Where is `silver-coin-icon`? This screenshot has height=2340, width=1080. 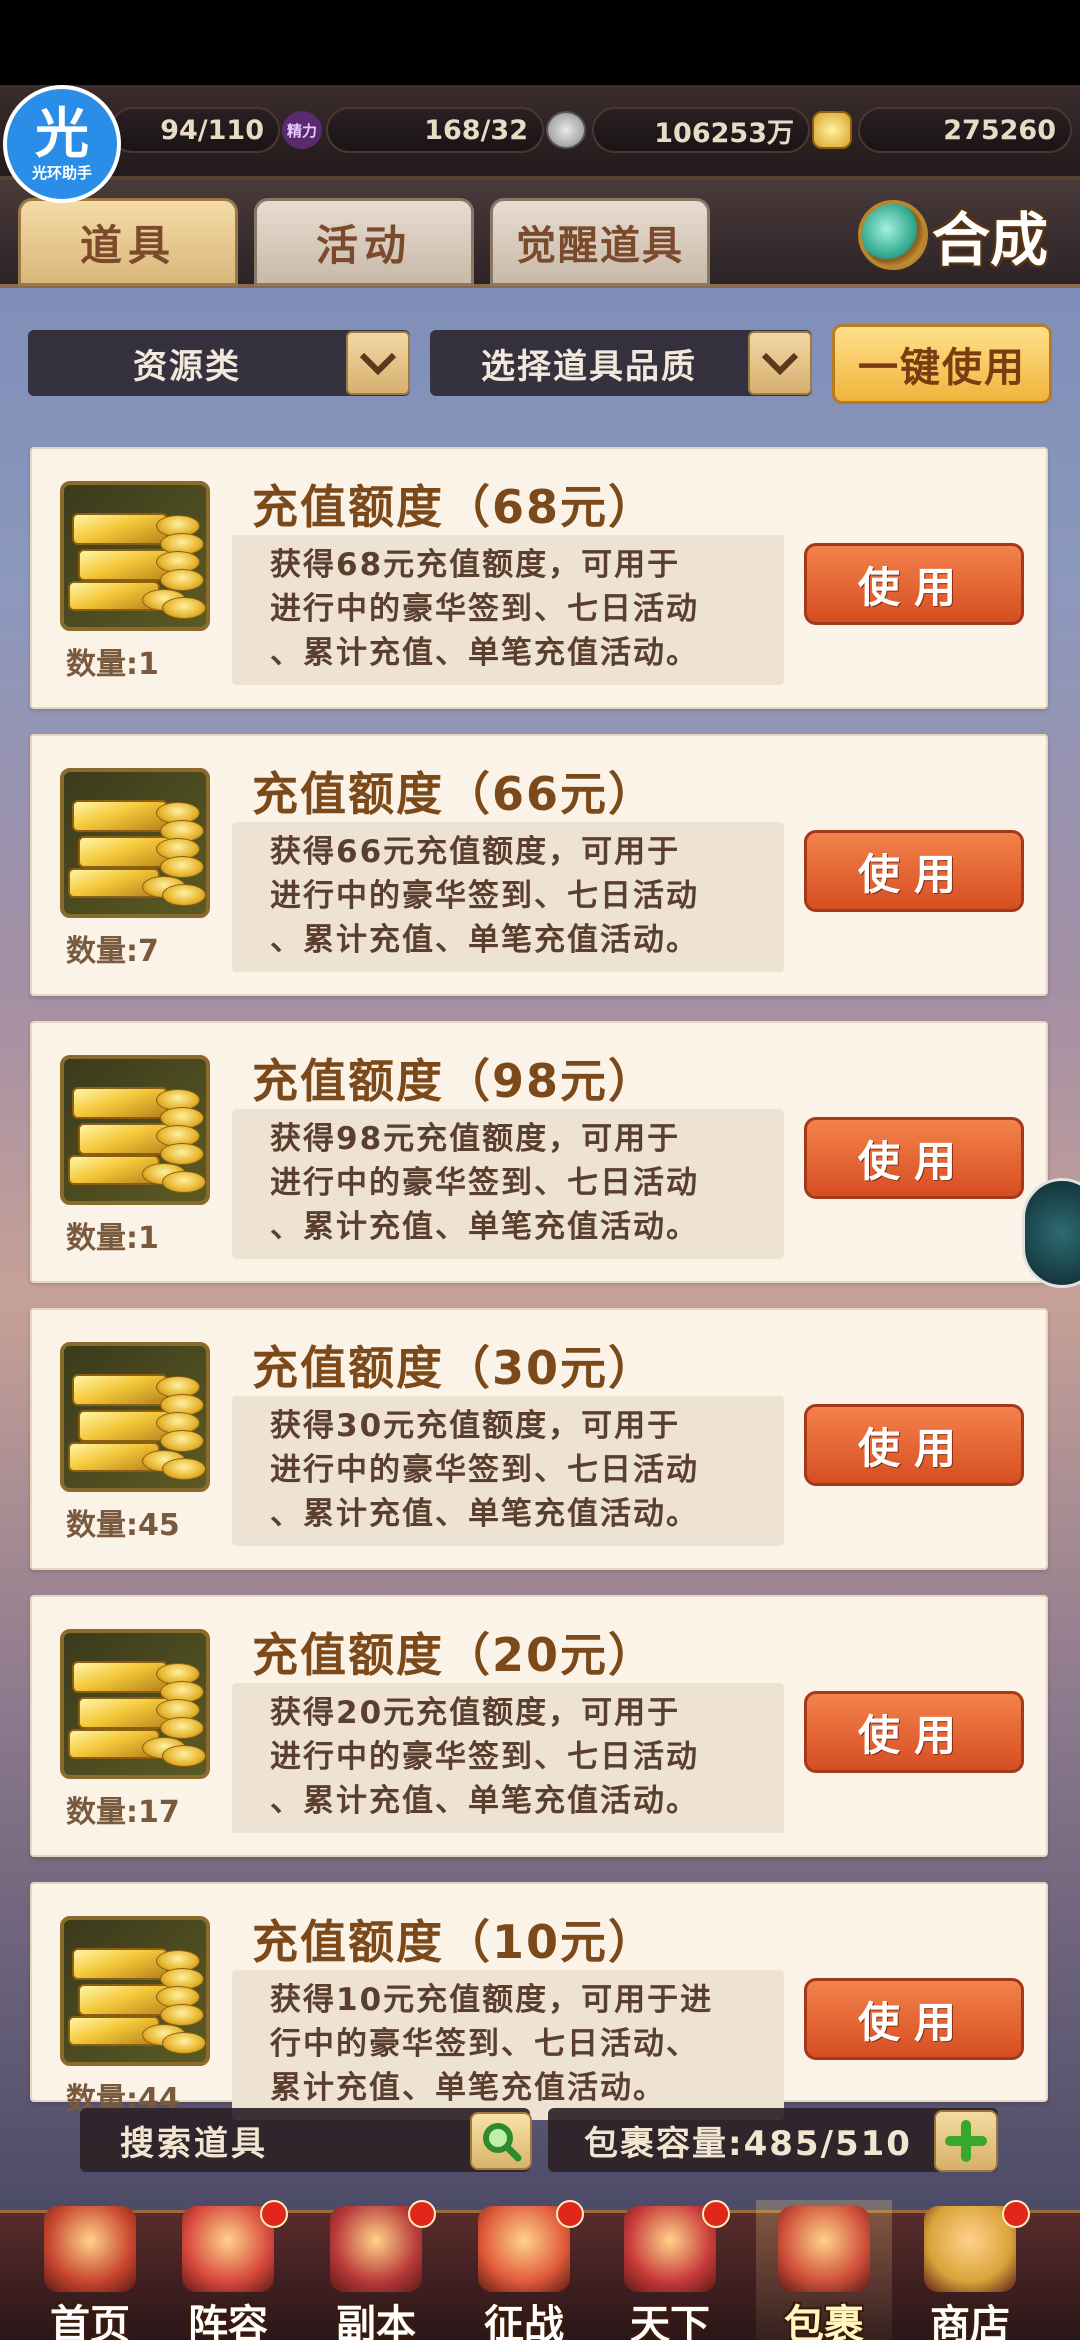
silver-coin-icon is located at coordinates (566, 130).